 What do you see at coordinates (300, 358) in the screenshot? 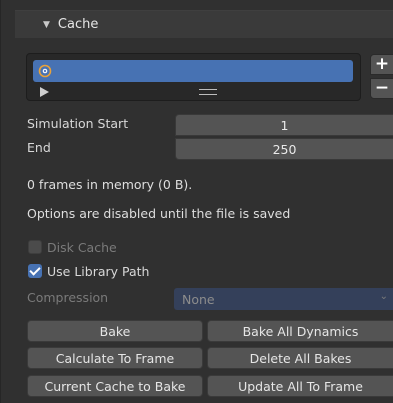
I see `delete-all-bakes-button: Delete All Bakes` at bounding box center [300, 358].